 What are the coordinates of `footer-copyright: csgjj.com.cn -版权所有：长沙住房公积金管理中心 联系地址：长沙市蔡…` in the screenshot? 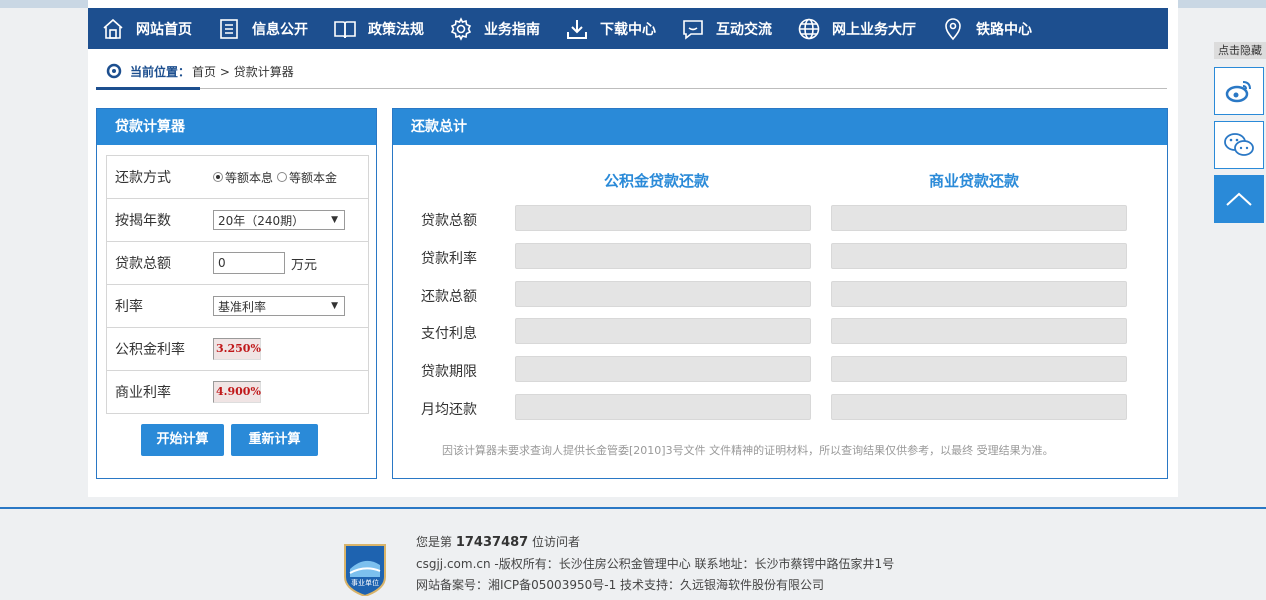 It's located at (655, 564).